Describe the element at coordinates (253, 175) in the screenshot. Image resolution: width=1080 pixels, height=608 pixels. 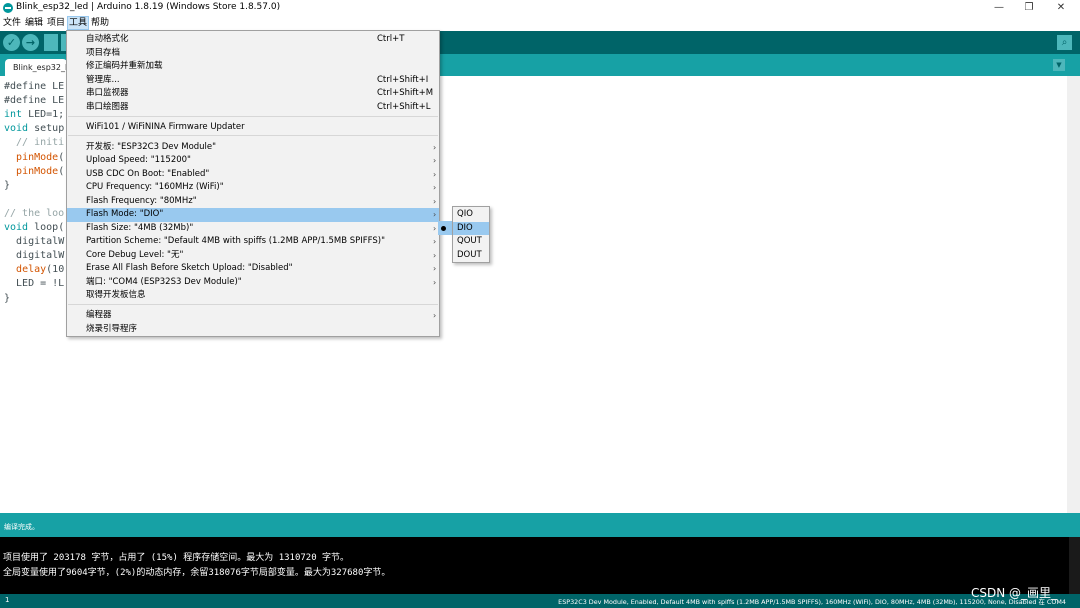
I see `tools-menu-item: USB CDC On Boot: "Enabled" ›` at that location.